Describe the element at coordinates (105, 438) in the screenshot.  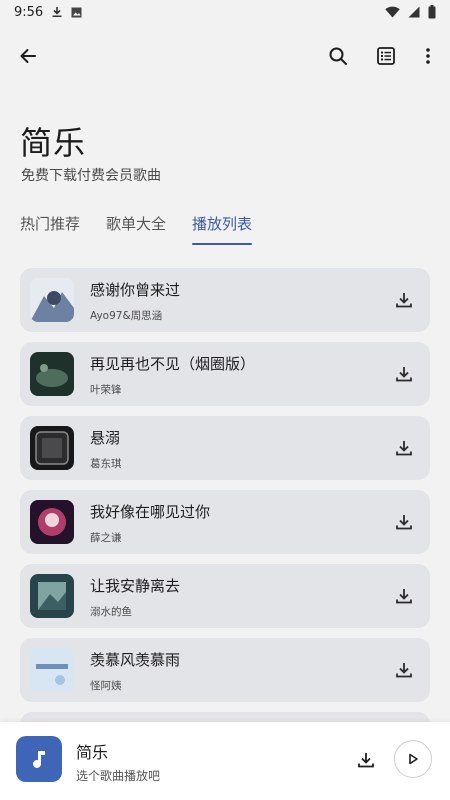
I see `song-title: 悬溺` at that location.